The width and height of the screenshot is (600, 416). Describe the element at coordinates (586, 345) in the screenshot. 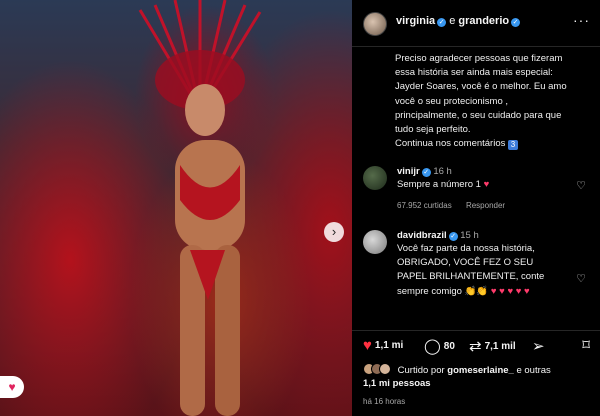

I see `save-bookmark-icon: ⌑` at that location.